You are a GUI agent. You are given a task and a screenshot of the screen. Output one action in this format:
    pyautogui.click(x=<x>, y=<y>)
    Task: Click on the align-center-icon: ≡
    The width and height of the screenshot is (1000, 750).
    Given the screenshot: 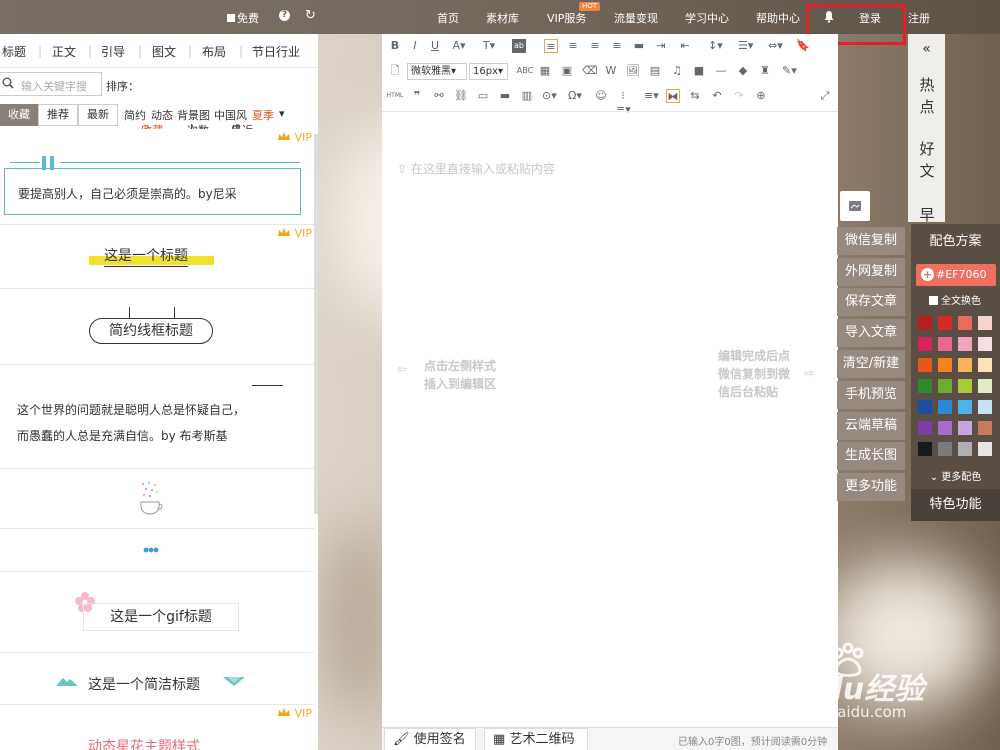 What is the action you would take?
    pyautogui.click(x=573, y=46)
    